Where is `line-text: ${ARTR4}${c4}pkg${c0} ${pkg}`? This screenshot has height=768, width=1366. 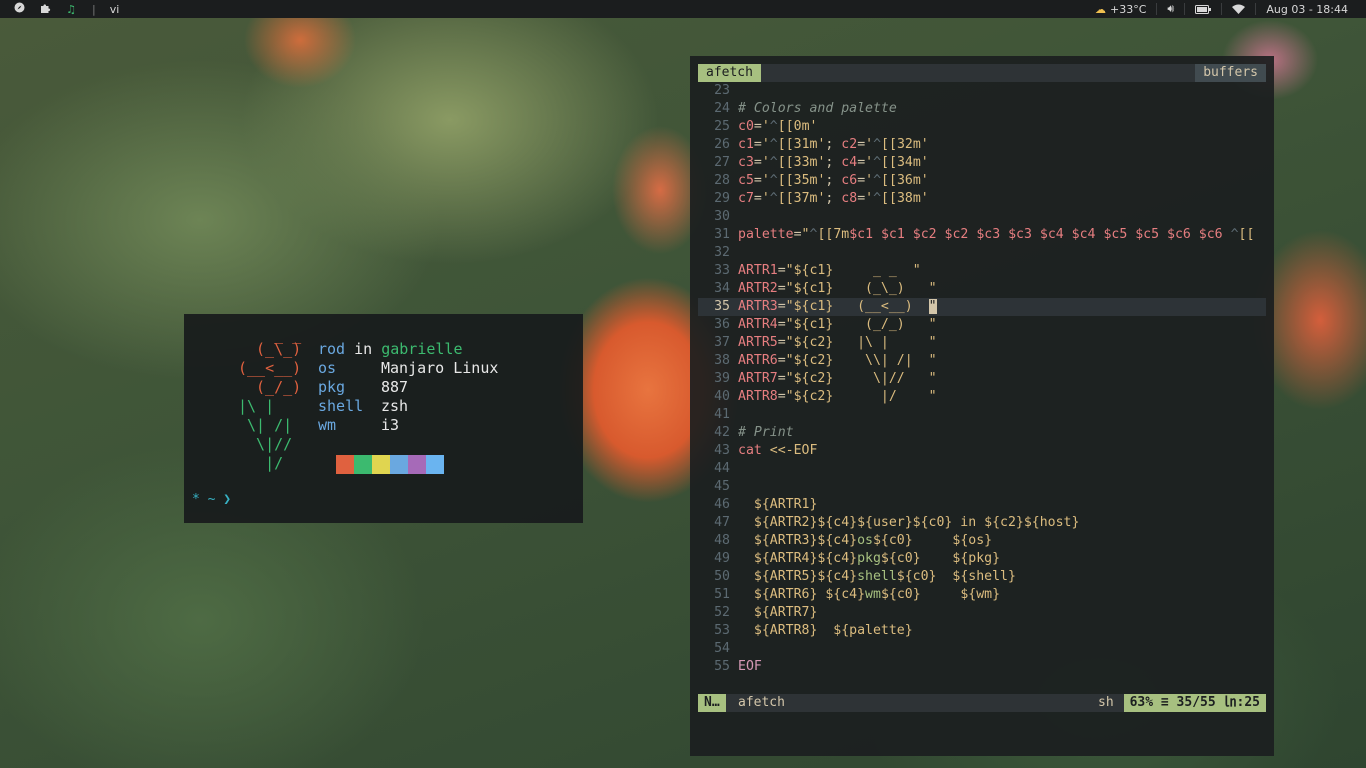
line-text: ${ARTR4}${c4}pkg${c0} ${pkg} is located at coordinates (869, 558).